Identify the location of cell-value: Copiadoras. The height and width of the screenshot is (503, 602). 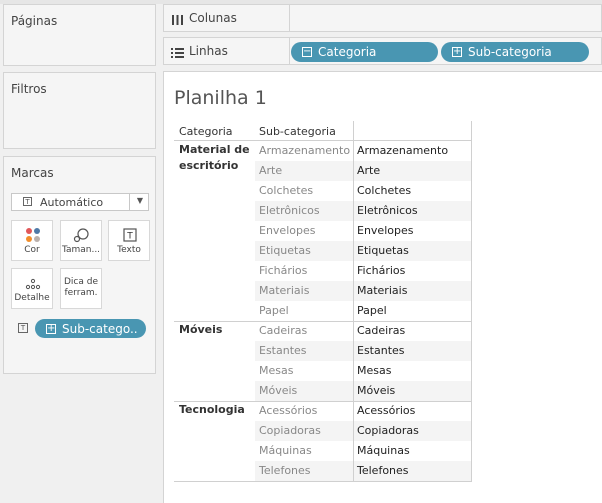
(388, 430).